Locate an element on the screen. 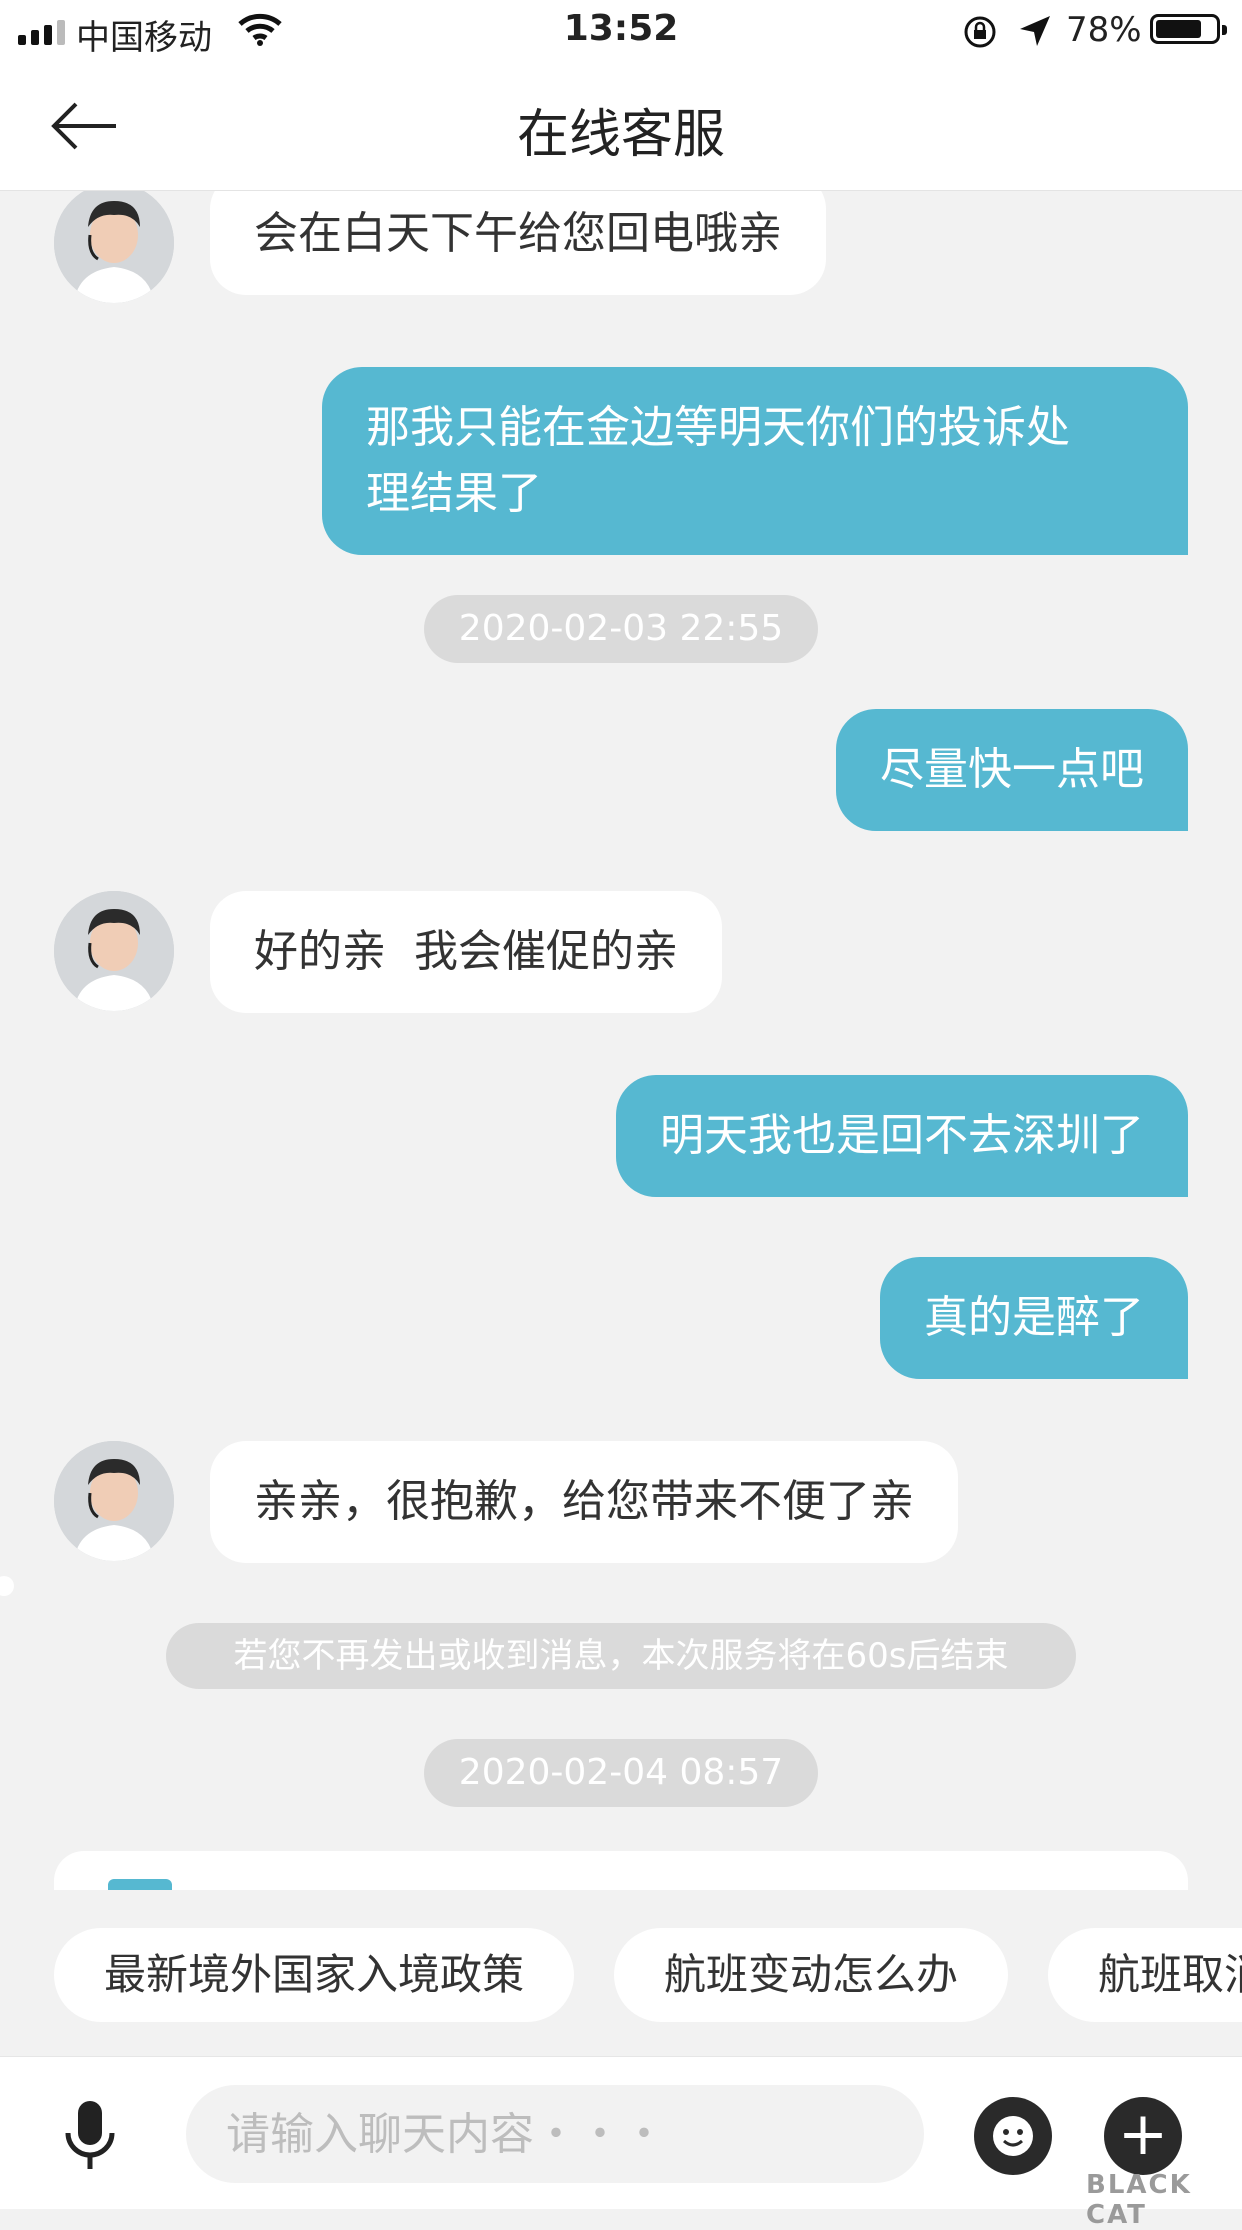 The height and width of the screenshot is (2230, 1242). page-title: 在线客服 is located at coordinates (620, 135).